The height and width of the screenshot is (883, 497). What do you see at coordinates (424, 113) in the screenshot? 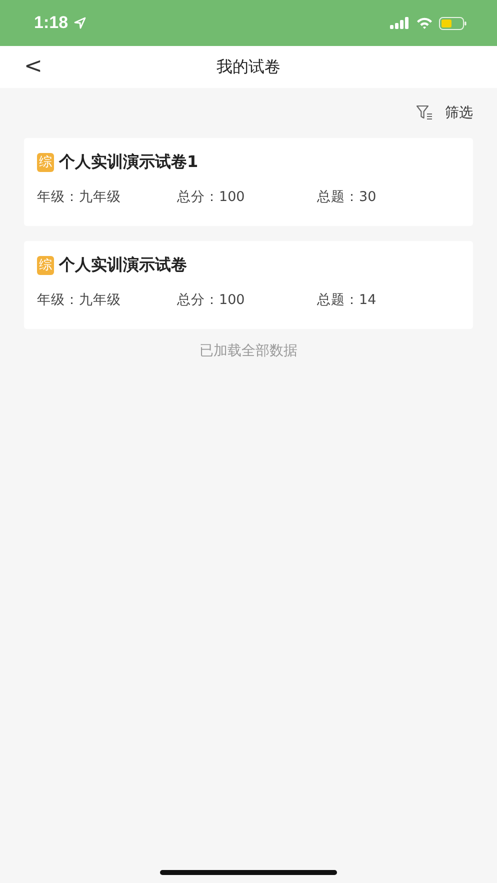
I see `filter-icon` at bounding box center [424, 113].